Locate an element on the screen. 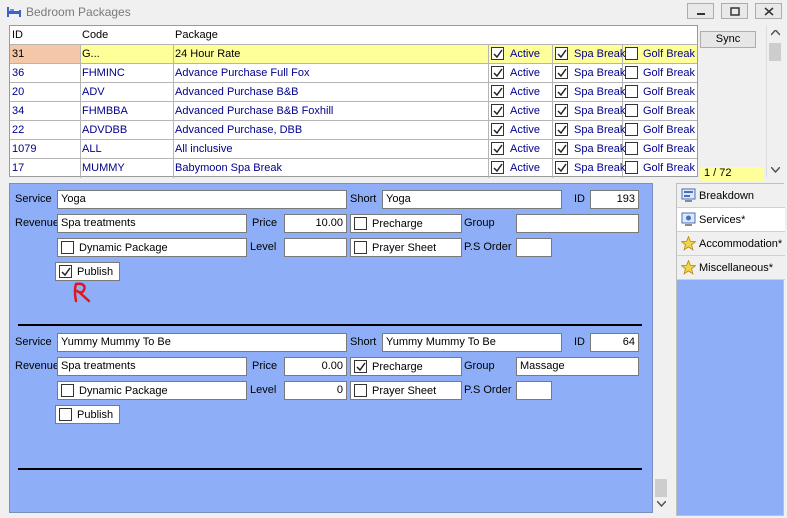 The width and height of the screenshot is (787, 518). row-package: Advanced Purchase B&B Foxhill is located at coordinates (254, 111).